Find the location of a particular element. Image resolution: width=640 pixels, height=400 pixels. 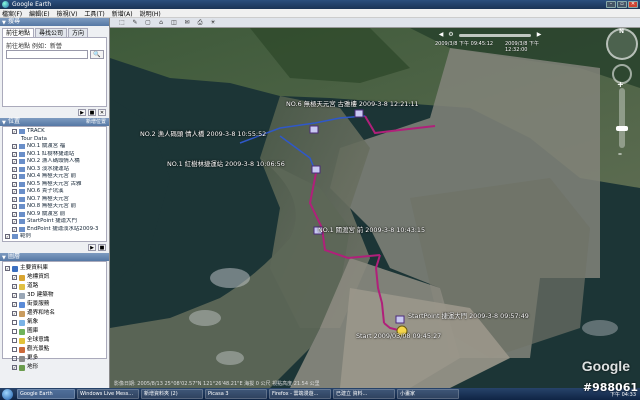

toolbar-button: ▢ is located at coordinates (148, 22).